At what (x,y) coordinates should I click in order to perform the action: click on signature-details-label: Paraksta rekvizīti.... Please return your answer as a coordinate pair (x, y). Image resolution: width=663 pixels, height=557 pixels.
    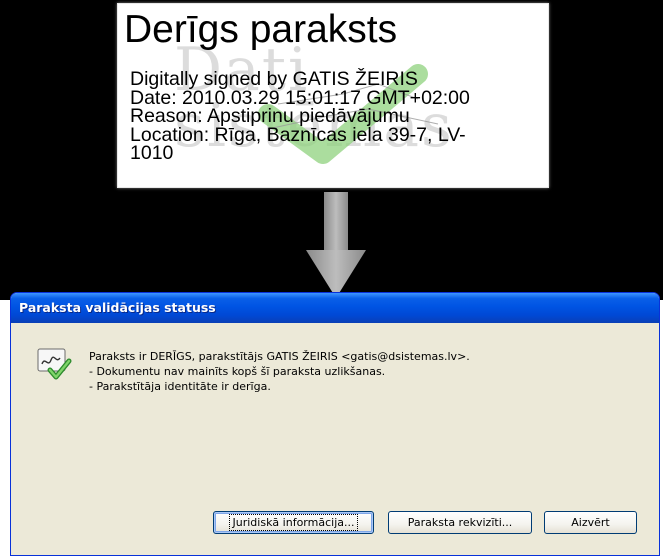
    Looking at the image, I should click on (460, 522).